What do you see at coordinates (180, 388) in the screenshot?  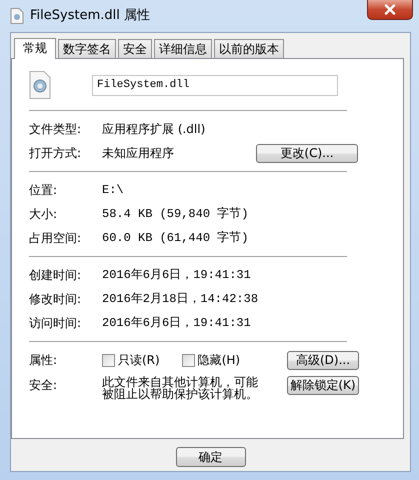 I see `security-note: 此文件来自其他计算机，可能被阻止以帮助保护该计算机。` at bounding box center [180, 388].